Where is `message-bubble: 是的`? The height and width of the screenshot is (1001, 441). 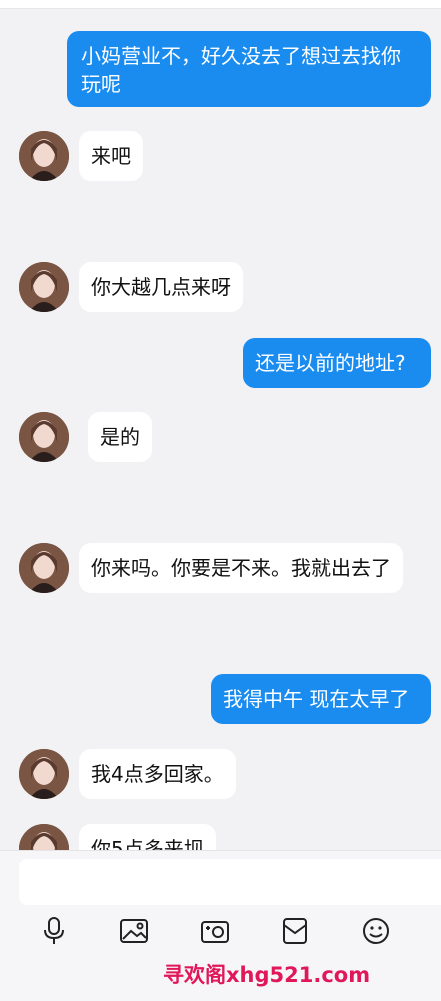 message-bubble: 是的 is located at coordinates (120, 437).